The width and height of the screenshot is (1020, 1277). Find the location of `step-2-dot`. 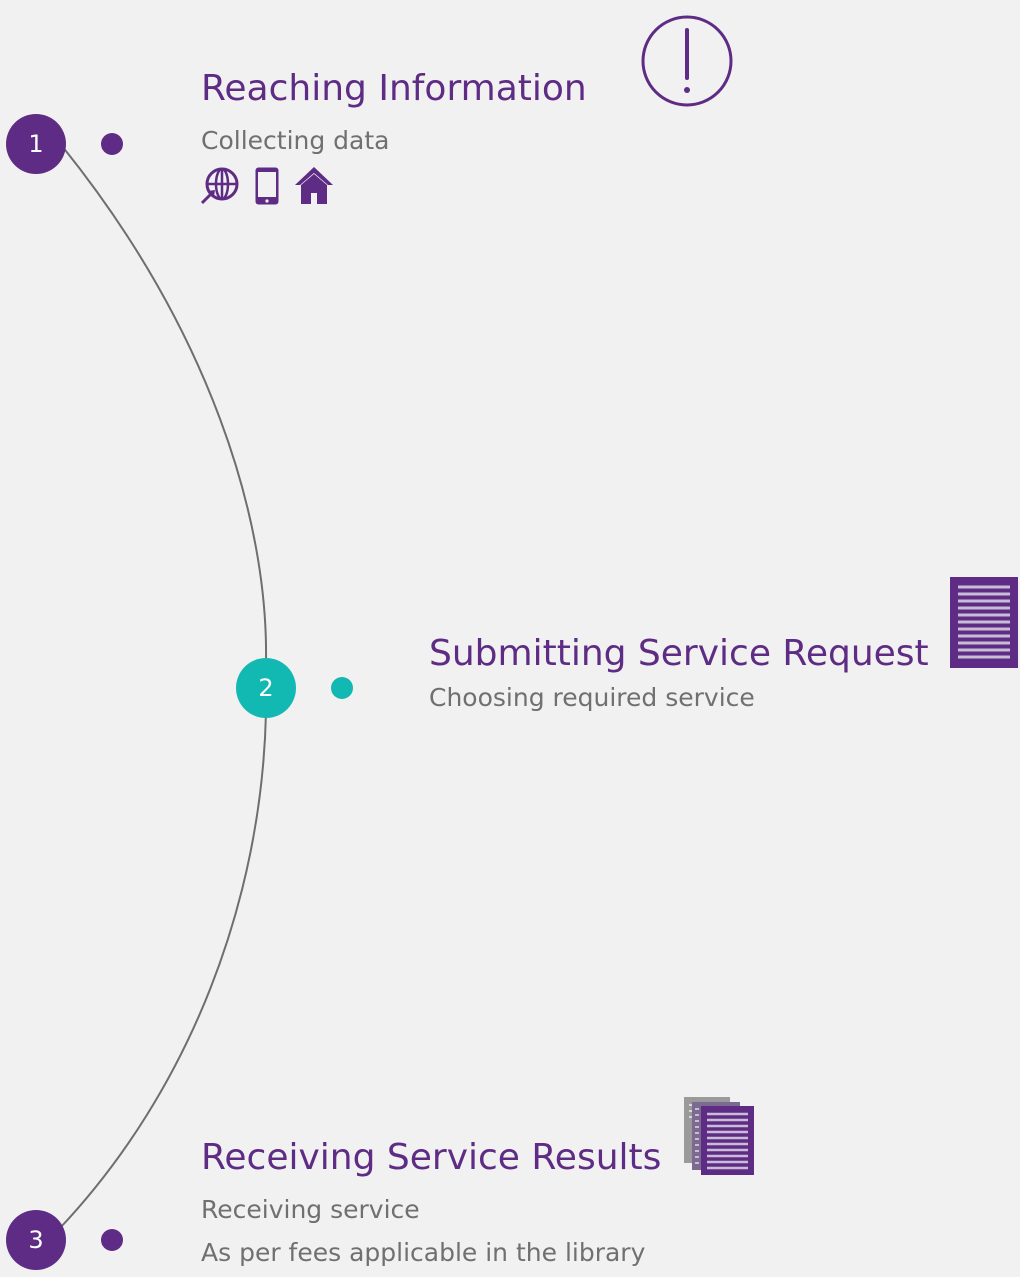

step-2-dot is located at coordinates (342, 688).